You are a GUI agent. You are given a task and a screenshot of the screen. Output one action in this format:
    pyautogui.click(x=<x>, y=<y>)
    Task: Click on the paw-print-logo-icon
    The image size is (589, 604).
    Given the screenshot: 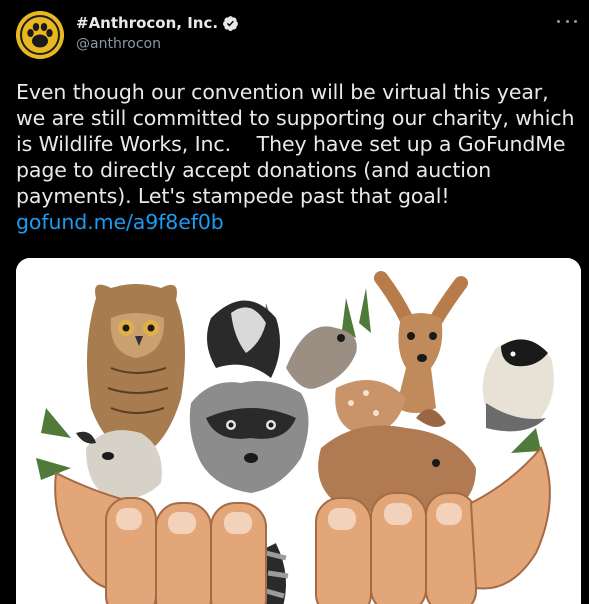 What is the action you would take?
    pyautogui.click(x=40, y=35)
    